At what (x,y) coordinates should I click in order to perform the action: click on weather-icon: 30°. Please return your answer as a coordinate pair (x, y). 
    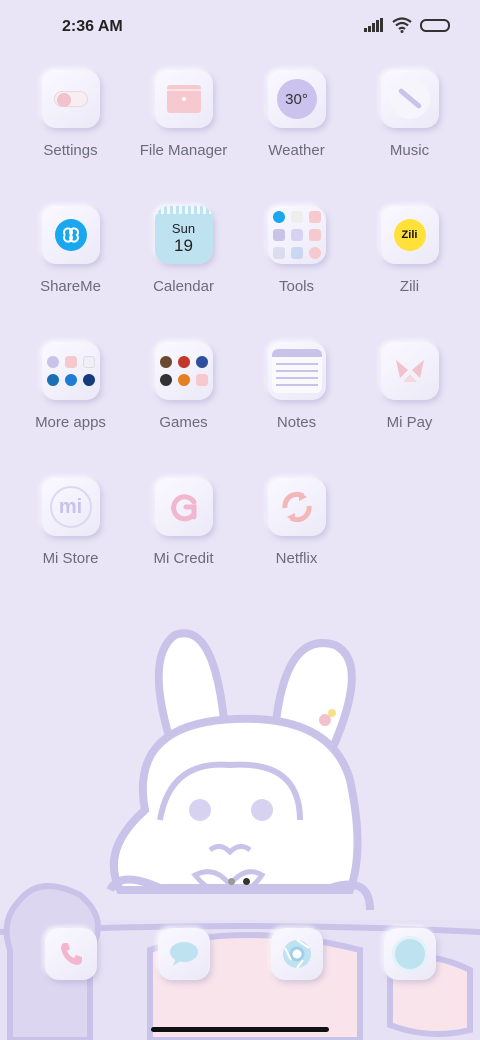
    Looking at the image, I should click on (296, 99).